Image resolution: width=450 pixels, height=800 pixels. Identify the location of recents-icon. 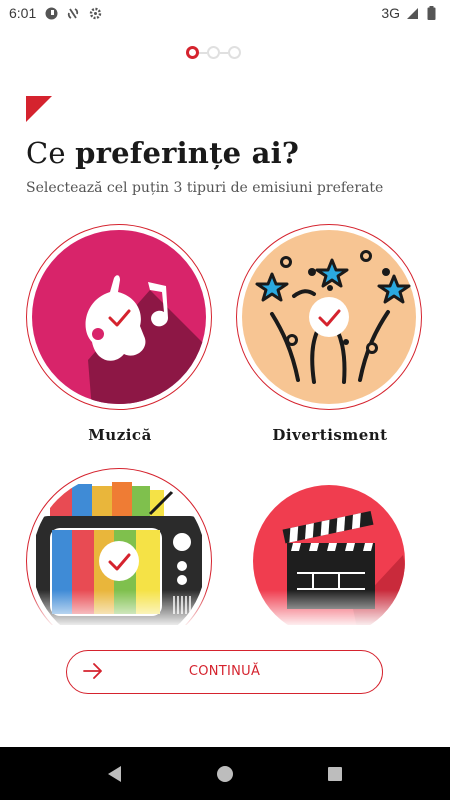
(335, 773).